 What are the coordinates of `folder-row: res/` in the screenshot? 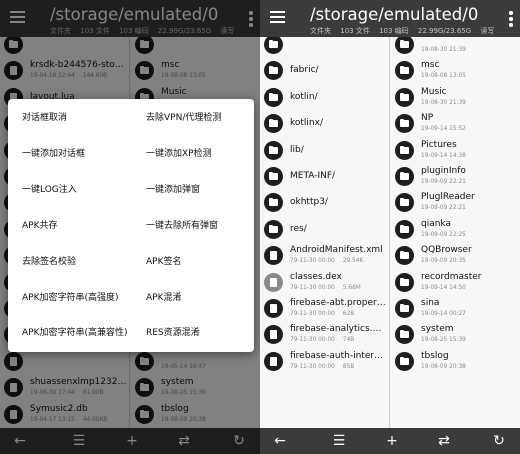 It's located at (324, 229).